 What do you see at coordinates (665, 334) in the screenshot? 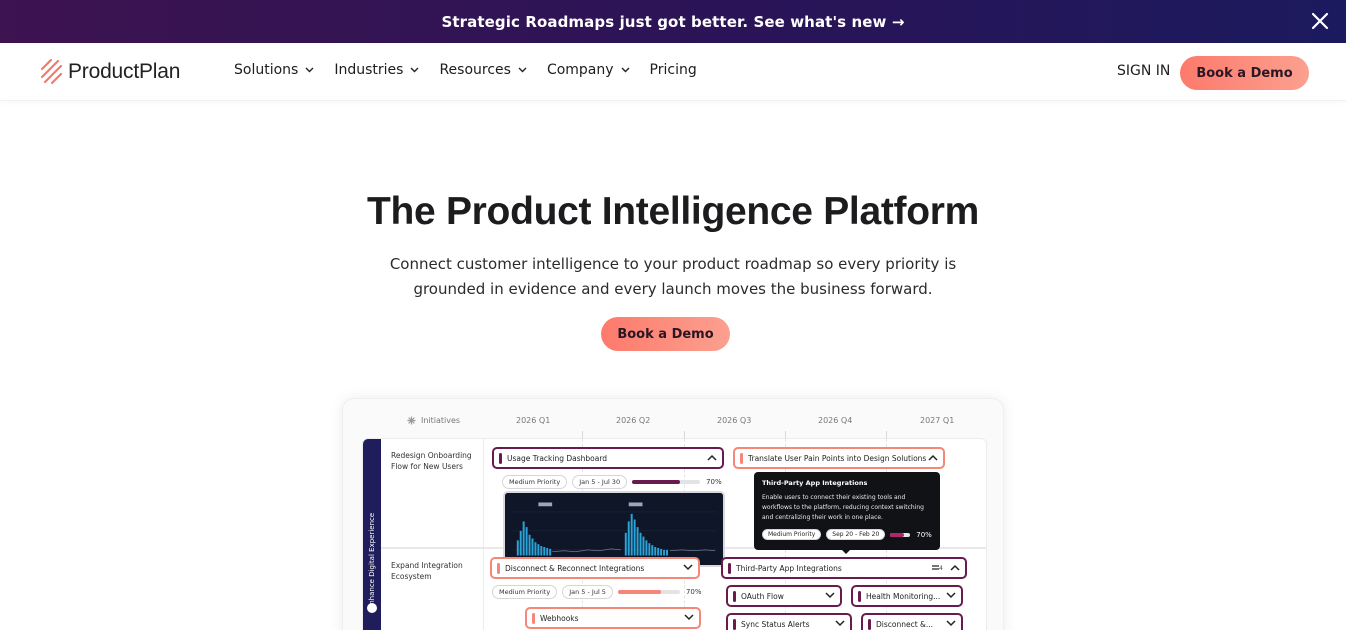
I see `hero-book-demo-button: Book a Demo` at bounding box center [665, 334].